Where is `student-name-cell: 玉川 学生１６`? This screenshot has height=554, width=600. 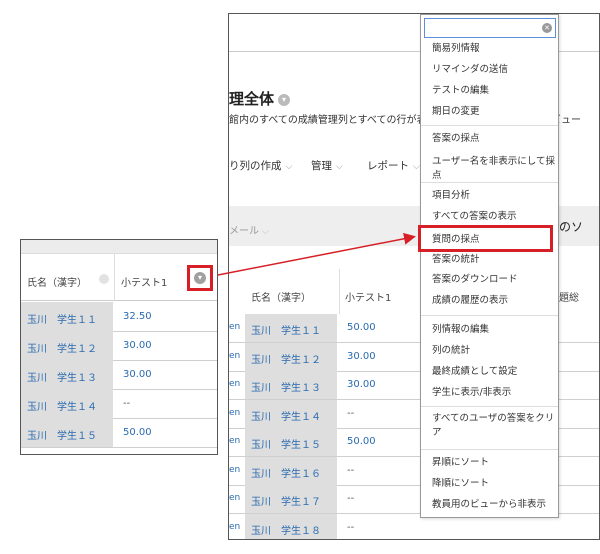 student-name-cell: 玉川 学生１６ is located at coordinates (291, 470).